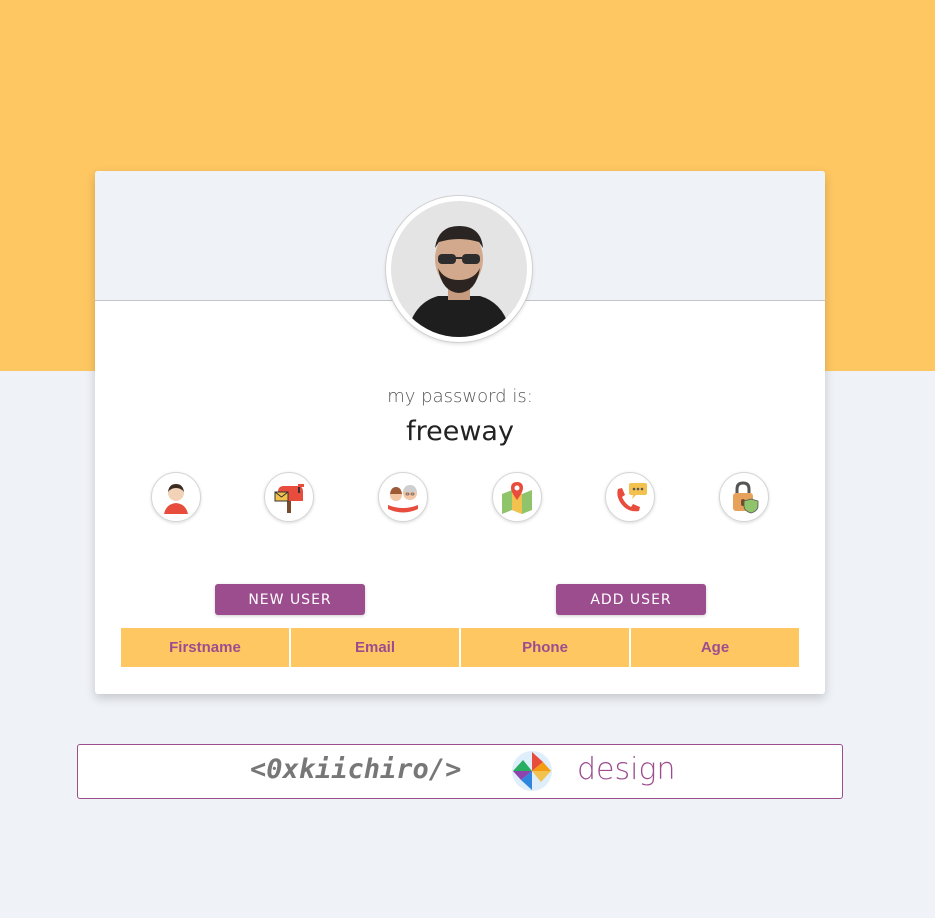  Describe the element at coordinates (532, 773) in the screenshot. I see `pinwheel-logo-icon` at that location.